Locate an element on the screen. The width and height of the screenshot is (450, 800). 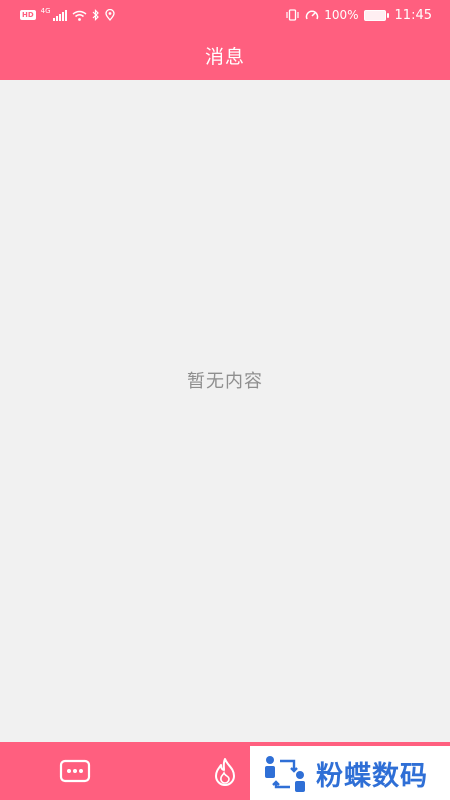
watermark-logo-icon is located at coordinates (285, 774).